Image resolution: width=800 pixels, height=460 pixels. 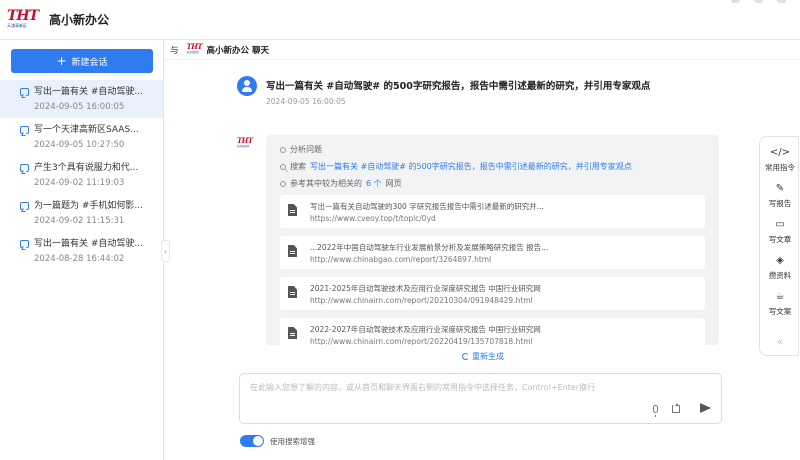 I want to click on sidebar-collapse-handle: ‹, so click(x=165, y=251).